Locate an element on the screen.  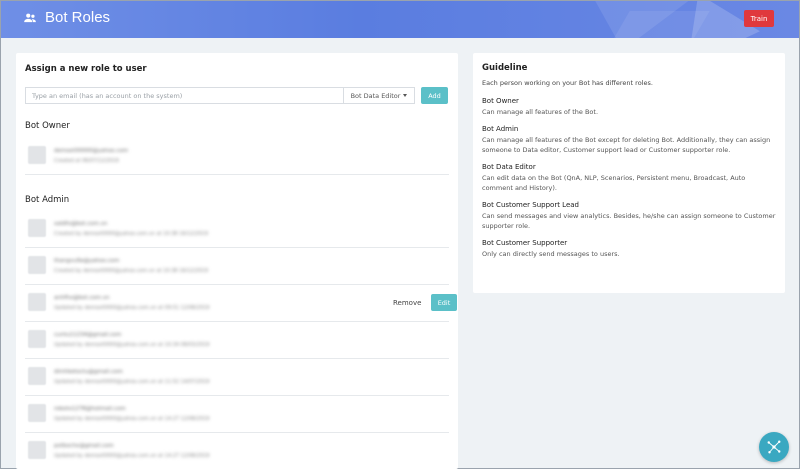
owner-section-title: Bot Owner is located at coordinates (47, 126).